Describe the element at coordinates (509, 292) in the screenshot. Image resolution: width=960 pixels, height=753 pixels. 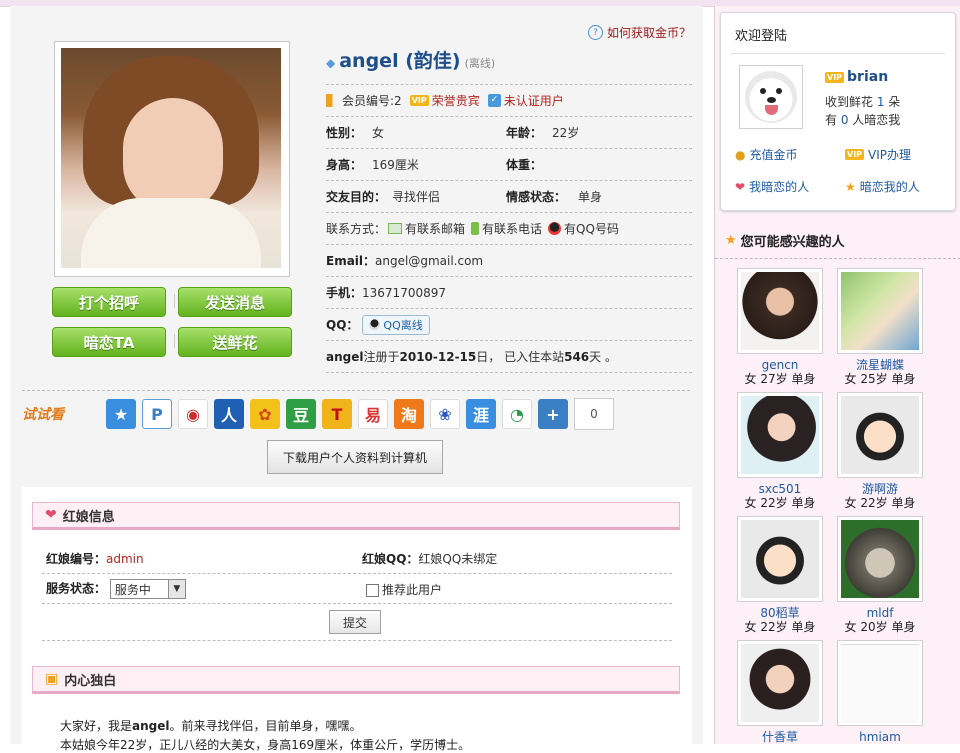
I see `mobile-row: 手机： 13671700897` at that location.